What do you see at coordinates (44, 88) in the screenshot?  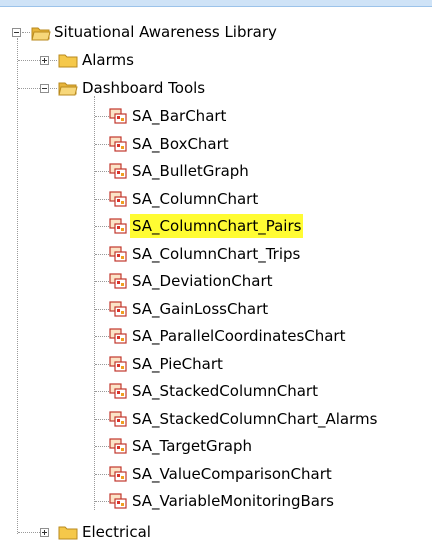 I see `collapse-dashboard-tools-toggle` at bounding box center [44, 88].